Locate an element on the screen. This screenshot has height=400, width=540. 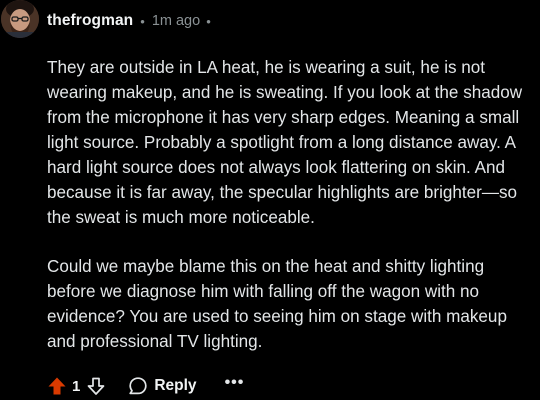
more-options-button: ••• is located at coordinates (235, 383).